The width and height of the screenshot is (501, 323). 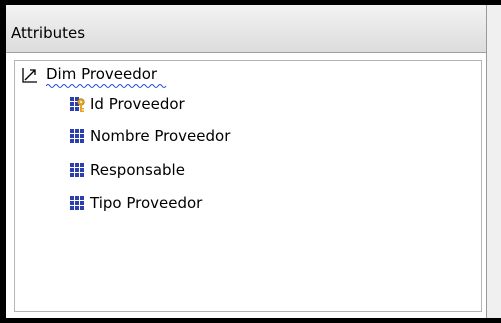 What do you see at coordinates (102, 74) in the screenshot?
I see `tree-root-label: Dim Proveedor` at bounding box center [102, 74].